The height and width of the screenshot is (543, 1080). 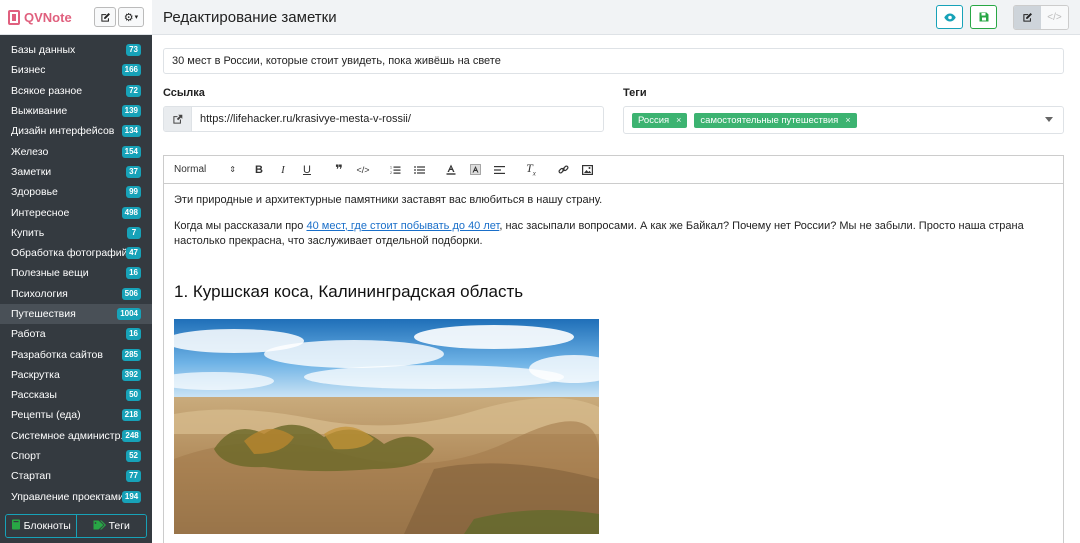 I want to click on bold-button: B, so click(x=259, y=170).